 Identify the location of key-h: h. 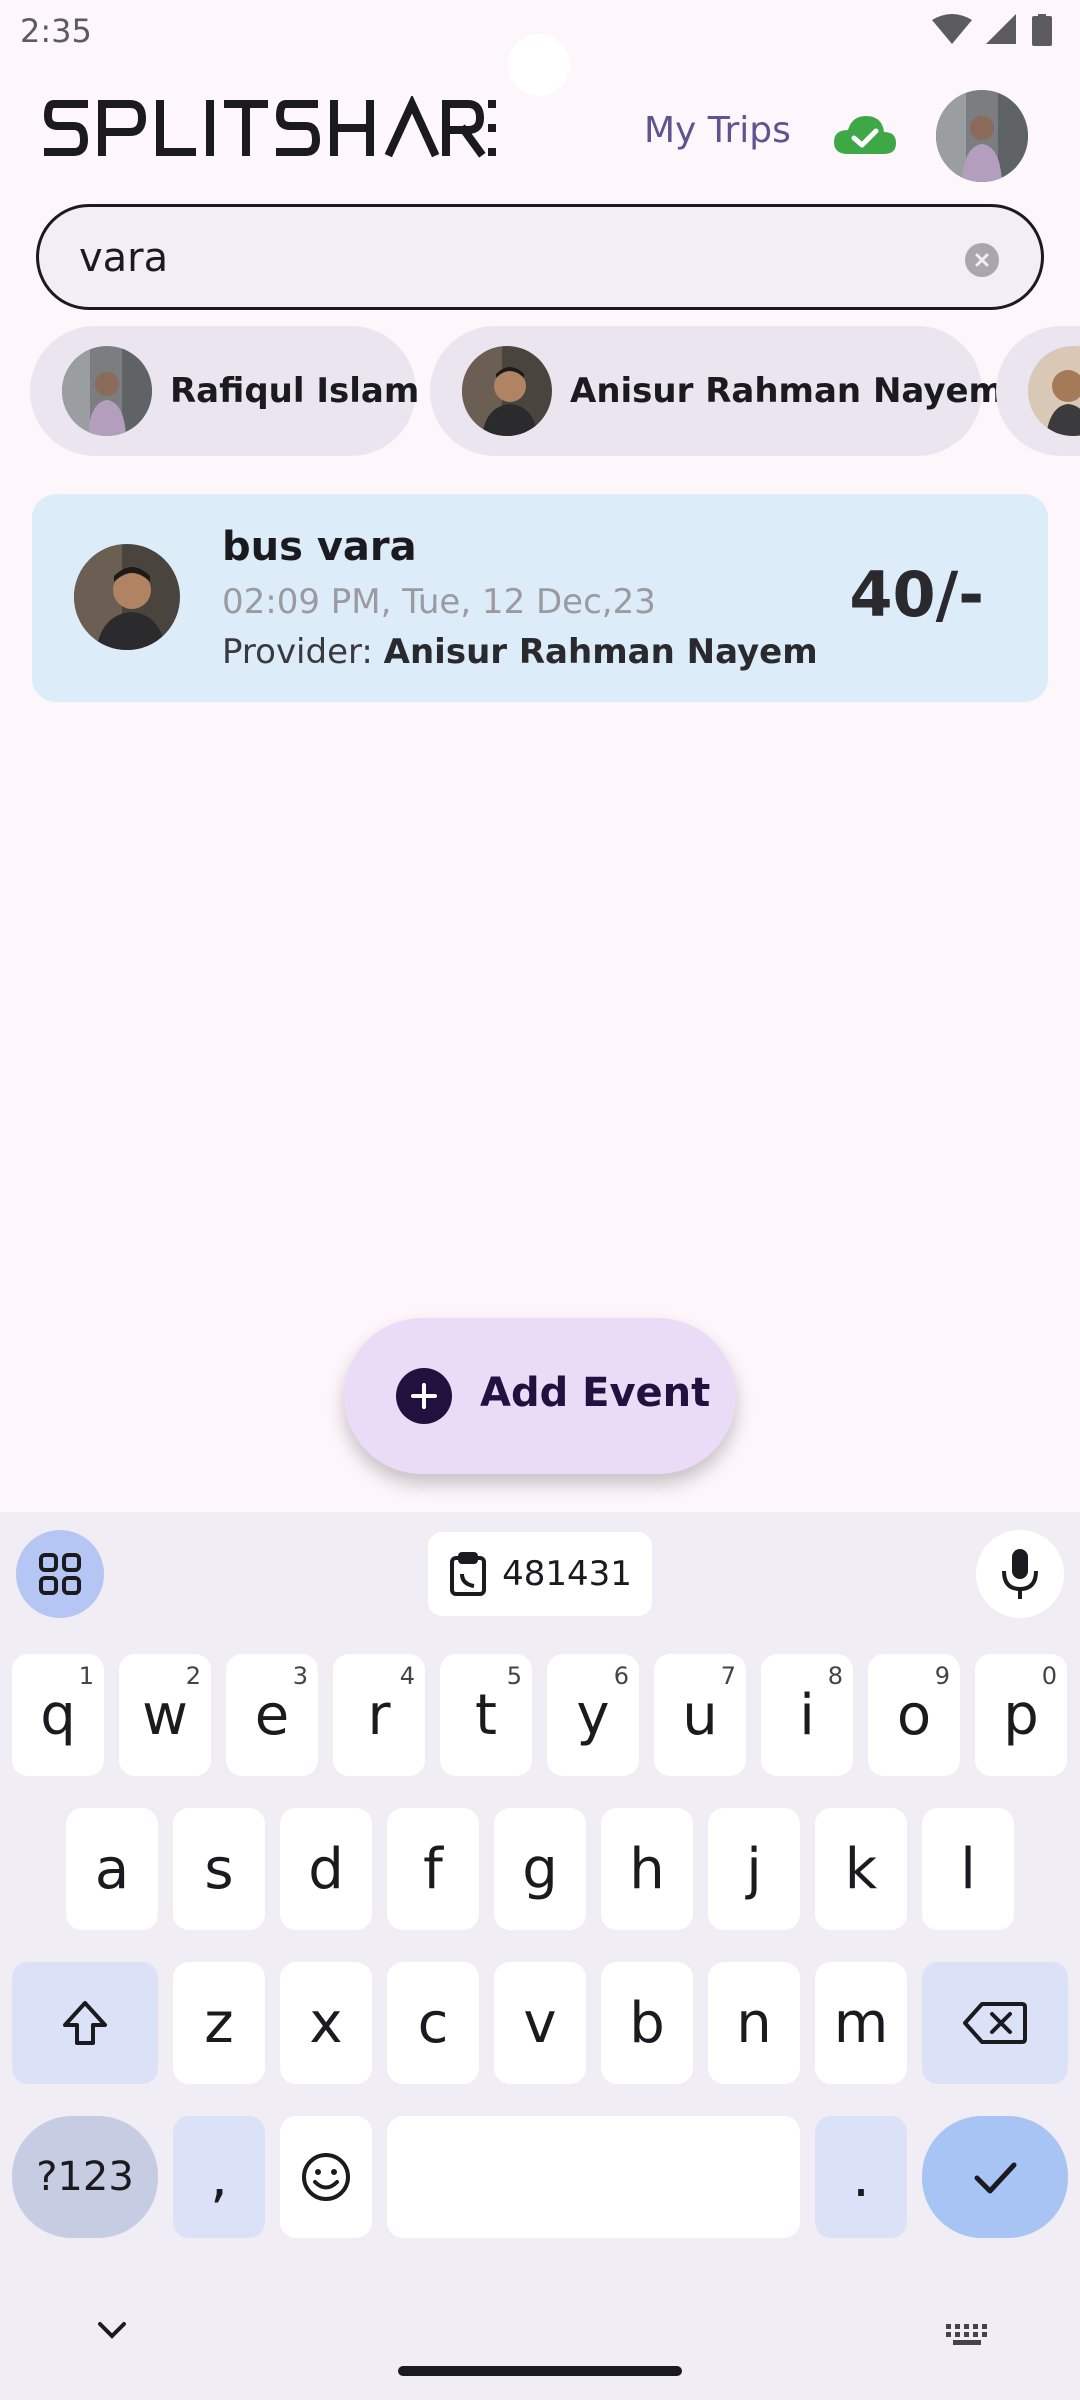
(647, 1869).